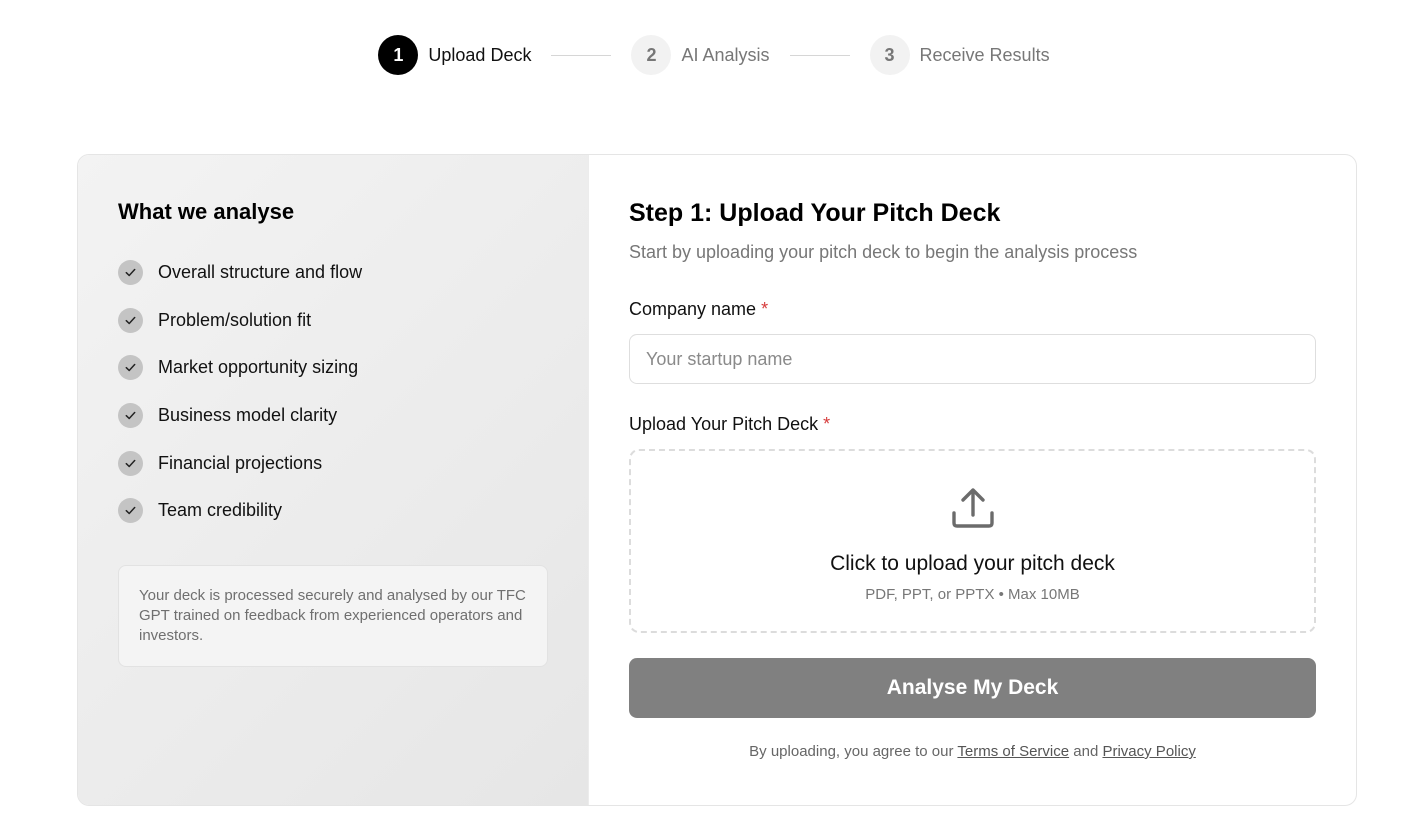 The image size is (1428, 834). I want to click on step-label-1: Upload Deck, so click(480, 54).